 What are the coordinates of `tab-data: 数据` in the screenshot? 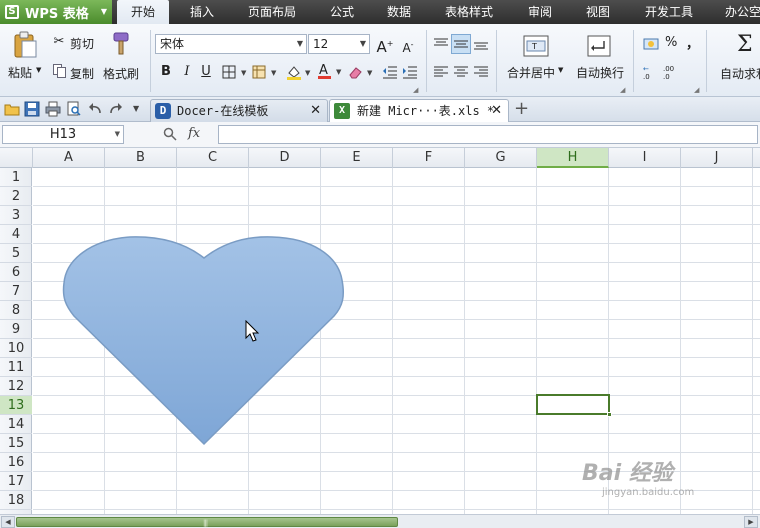 It's located at (399, 12).